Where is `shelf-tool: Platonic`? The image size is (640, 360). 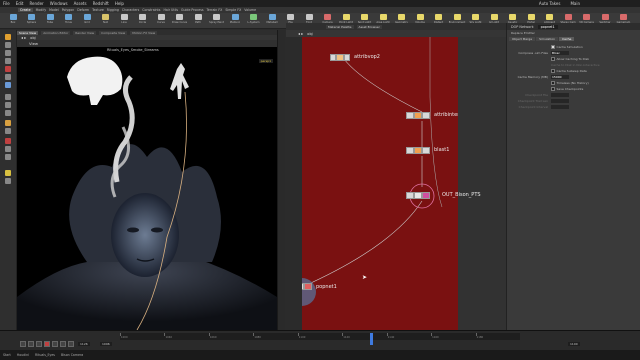 shelf-tool: Platonic is located at coordinates (235, 21).